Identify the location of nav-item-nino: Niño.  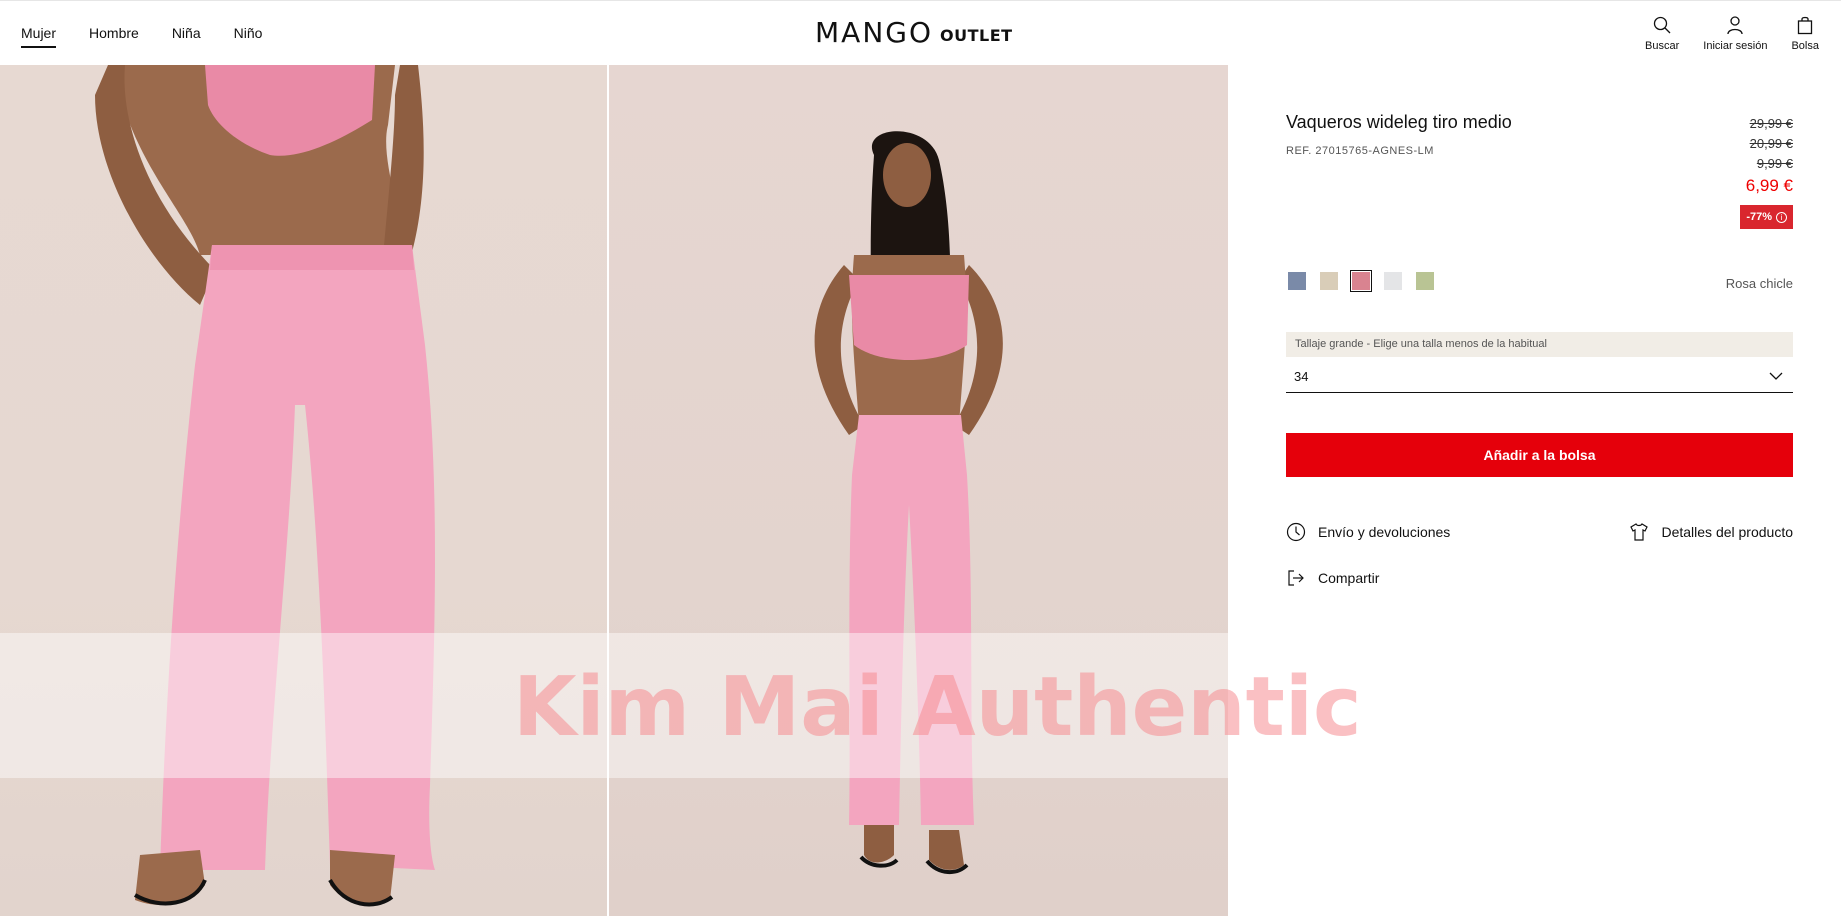
(248, 36).